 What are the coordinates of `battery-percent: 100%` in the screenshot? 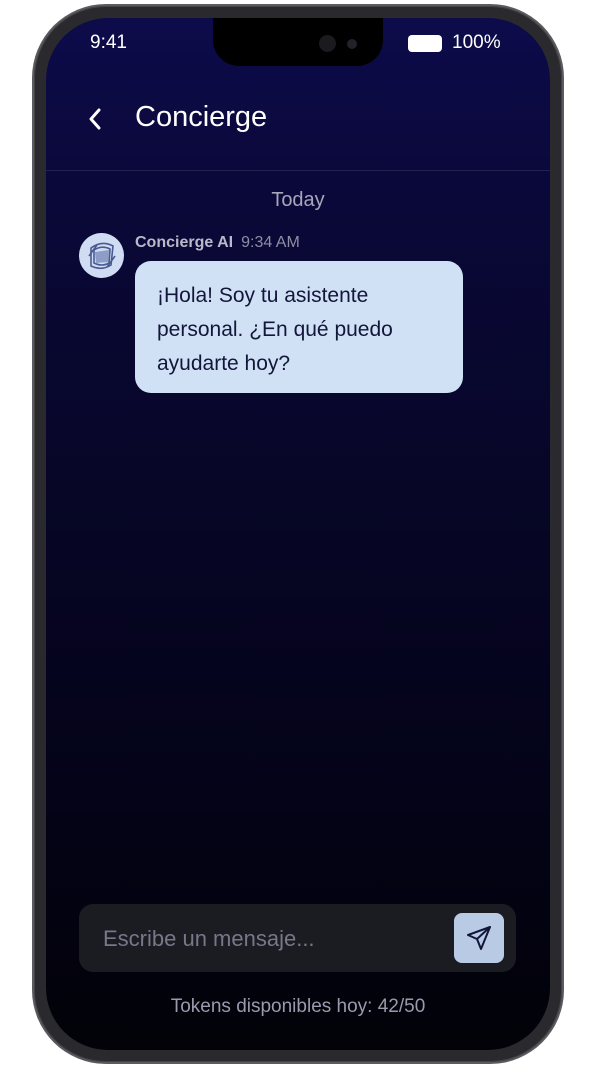 It's located at (476, 42).